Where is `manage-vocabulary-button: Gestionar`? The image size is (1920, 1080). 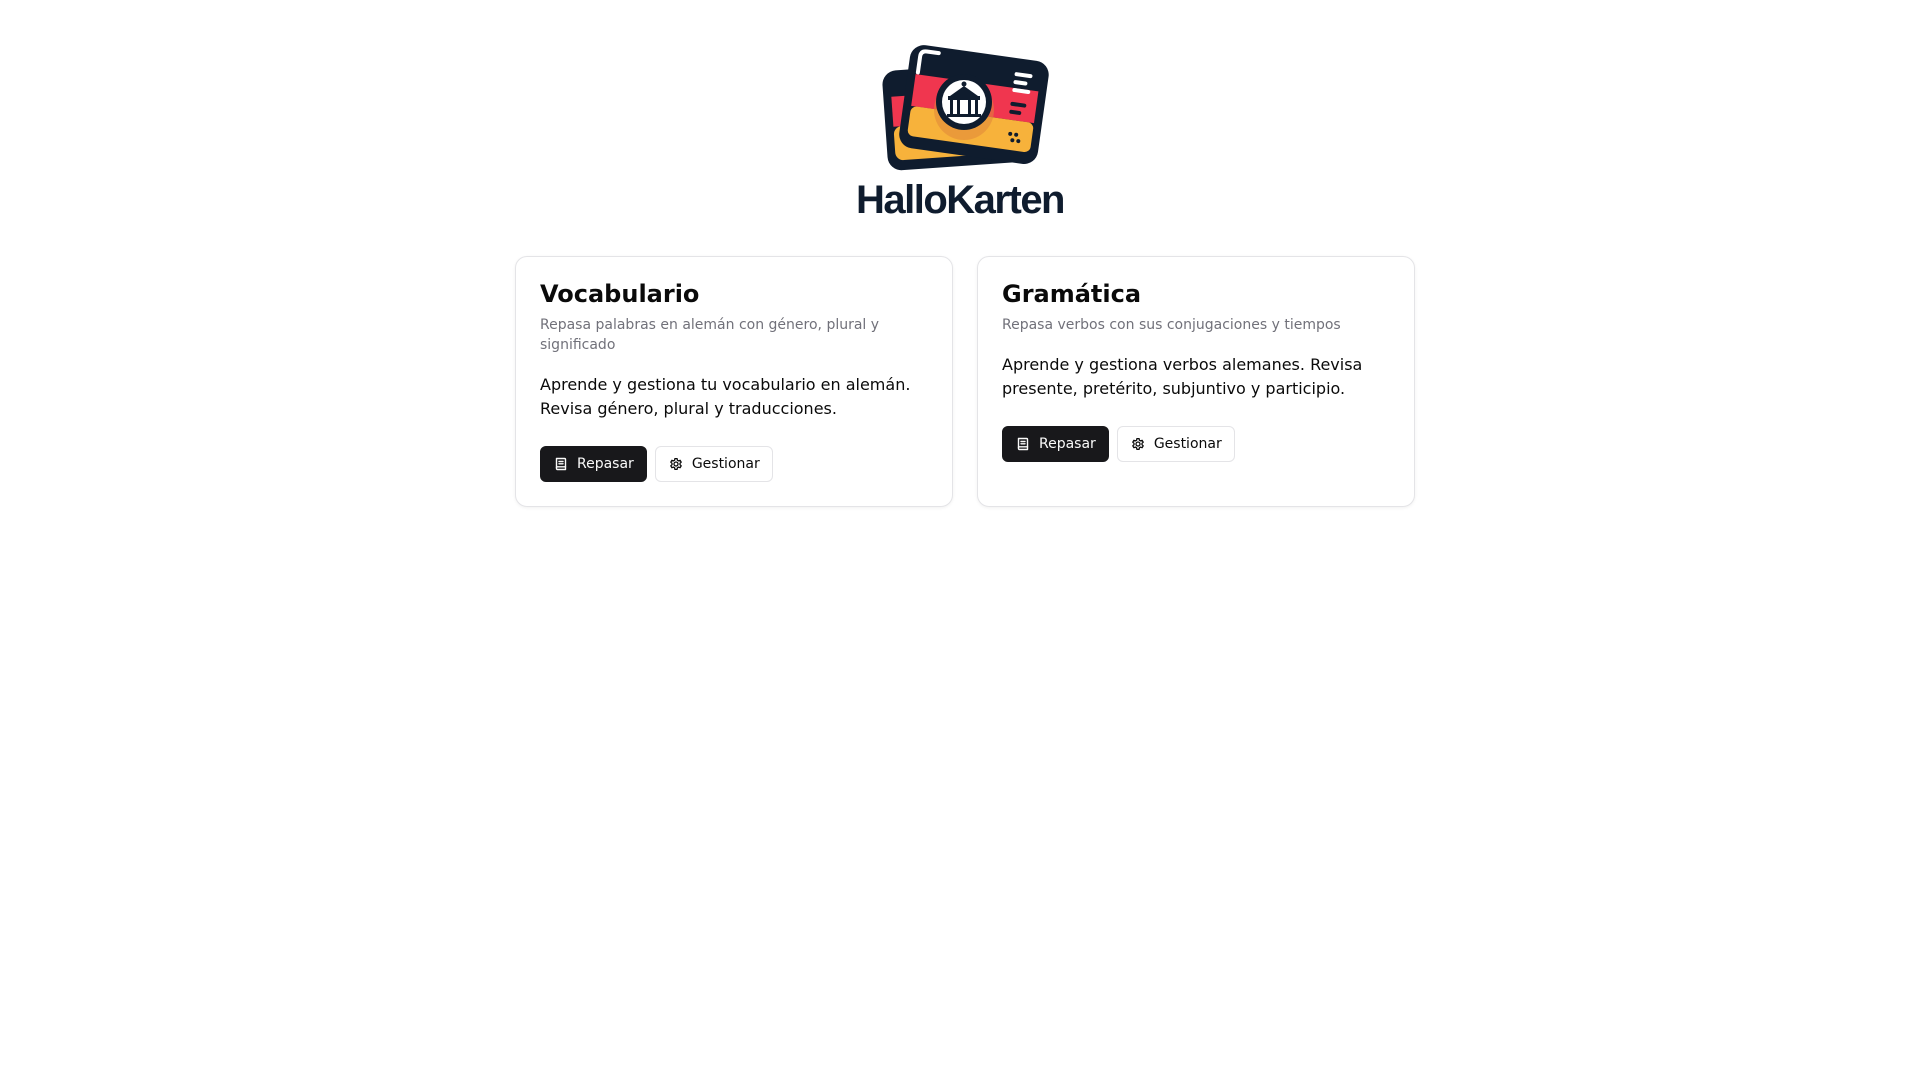 manage-vocabulary-button: Gestionar is located at coordinates (713, 464).